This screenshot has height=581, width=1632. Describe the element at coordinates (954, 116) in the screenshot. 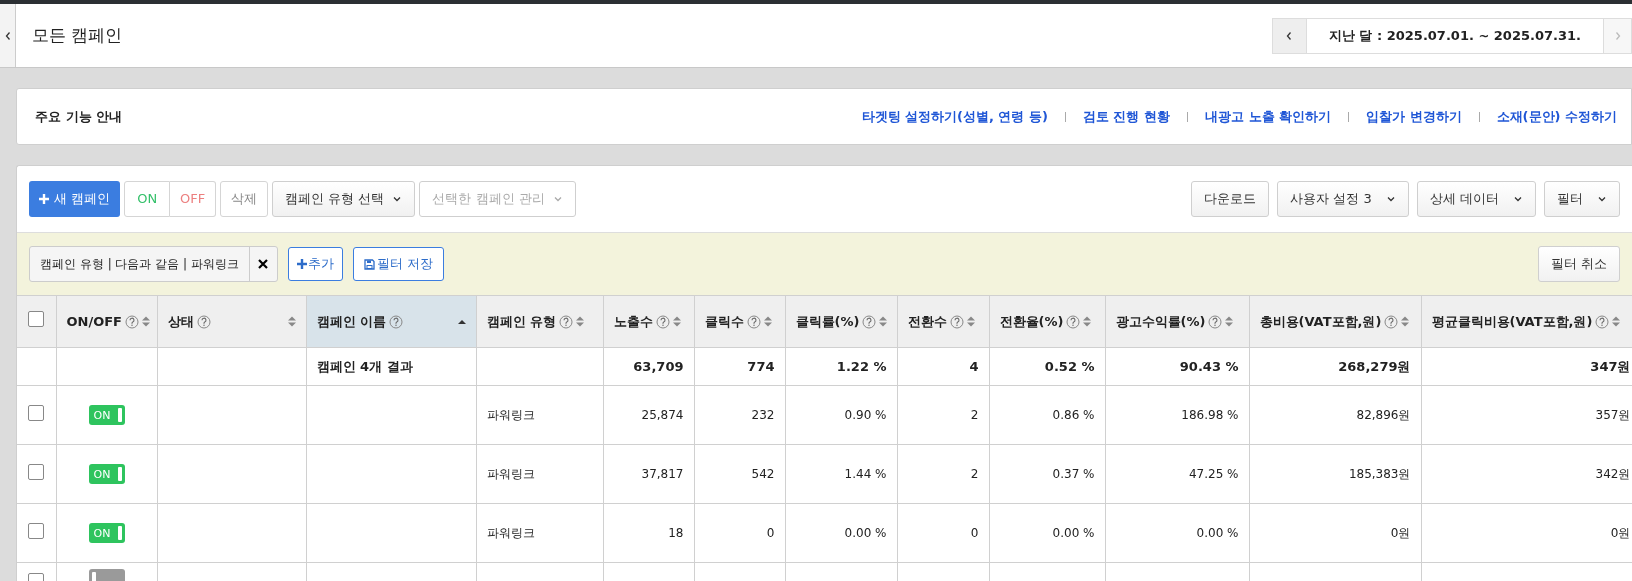

I see `guide-link: 타겟팅 설정하기(성별, 연령 등)` at that location.